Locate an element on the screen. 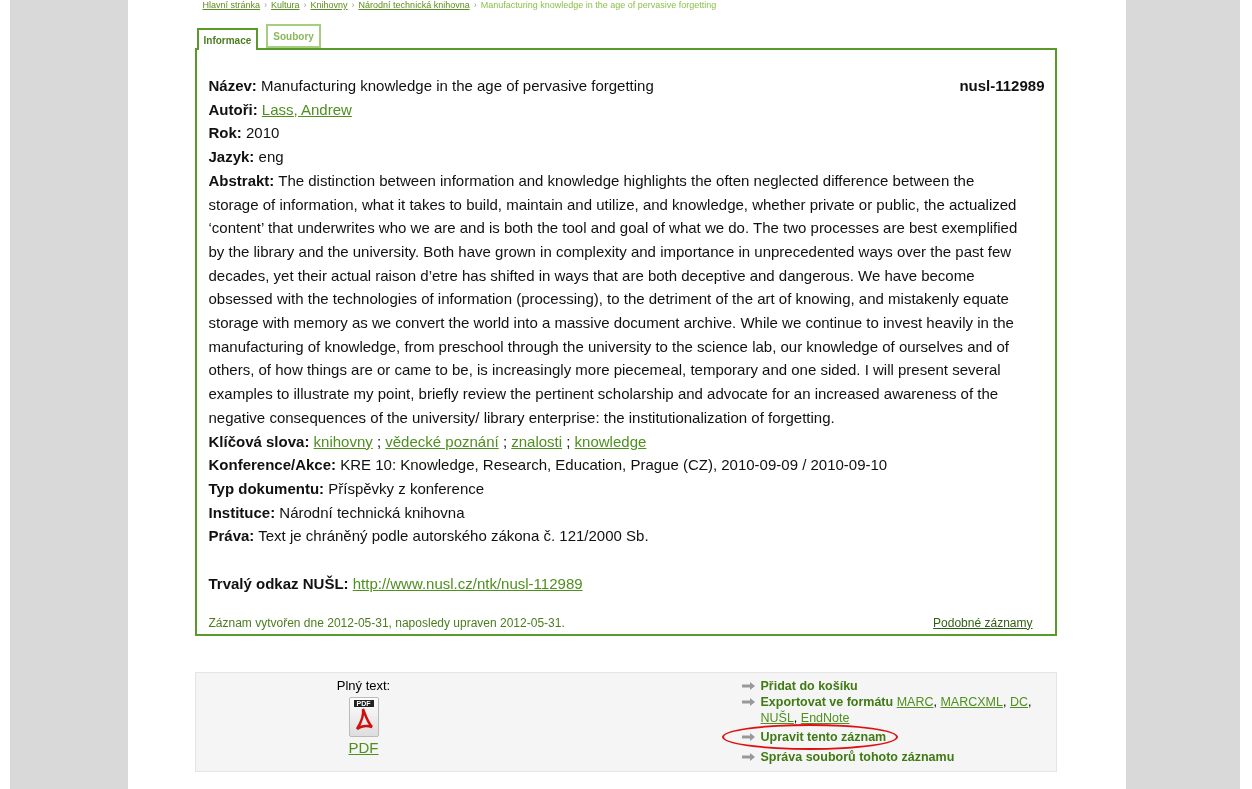 The width and height of the screenshot is (1252, 789). similar-records-link: Podobné záznamy is located at coordinates (983, 622).